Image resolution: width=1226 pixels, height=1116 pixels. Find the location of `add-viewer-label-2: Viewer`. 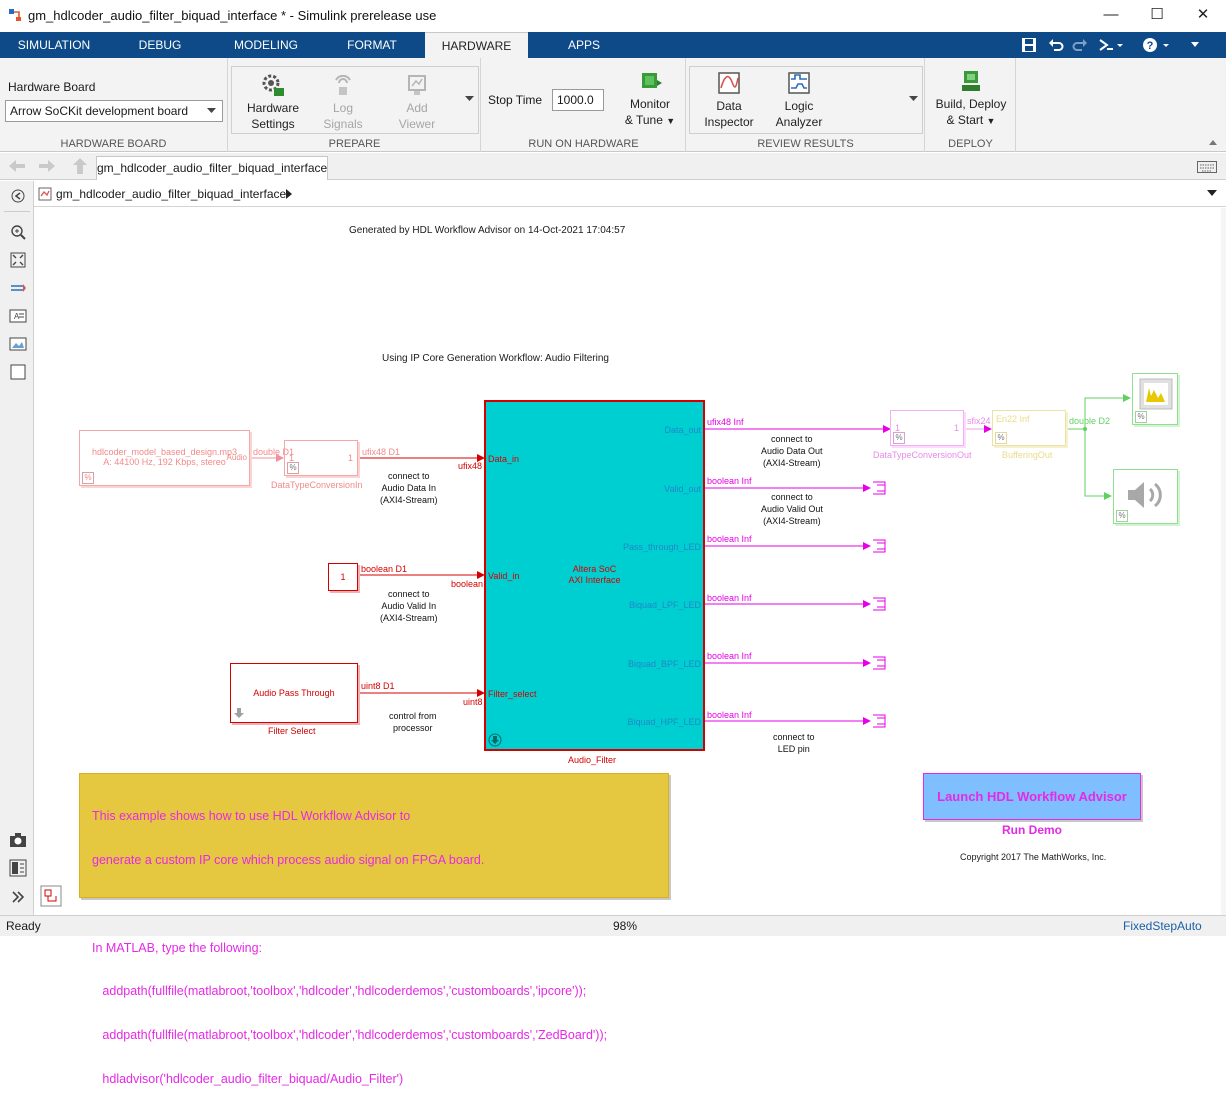

add-viewer-label-2: Viewer is located at coordinates (417, 124).